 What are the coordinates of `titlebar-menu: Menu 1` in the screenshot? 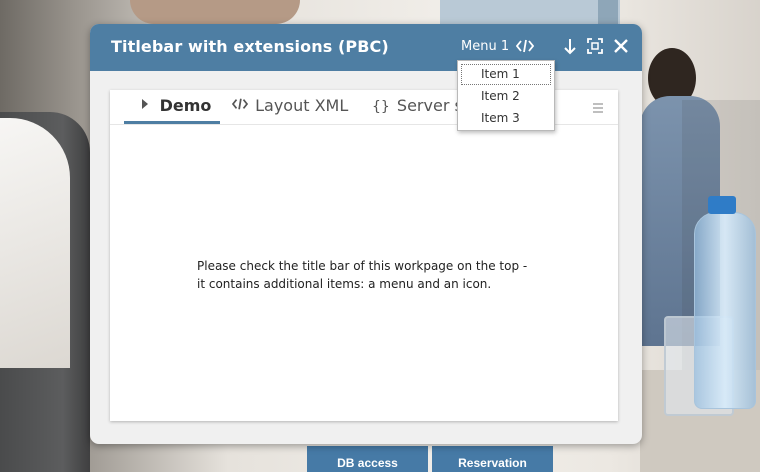 It's located at (485, 46).